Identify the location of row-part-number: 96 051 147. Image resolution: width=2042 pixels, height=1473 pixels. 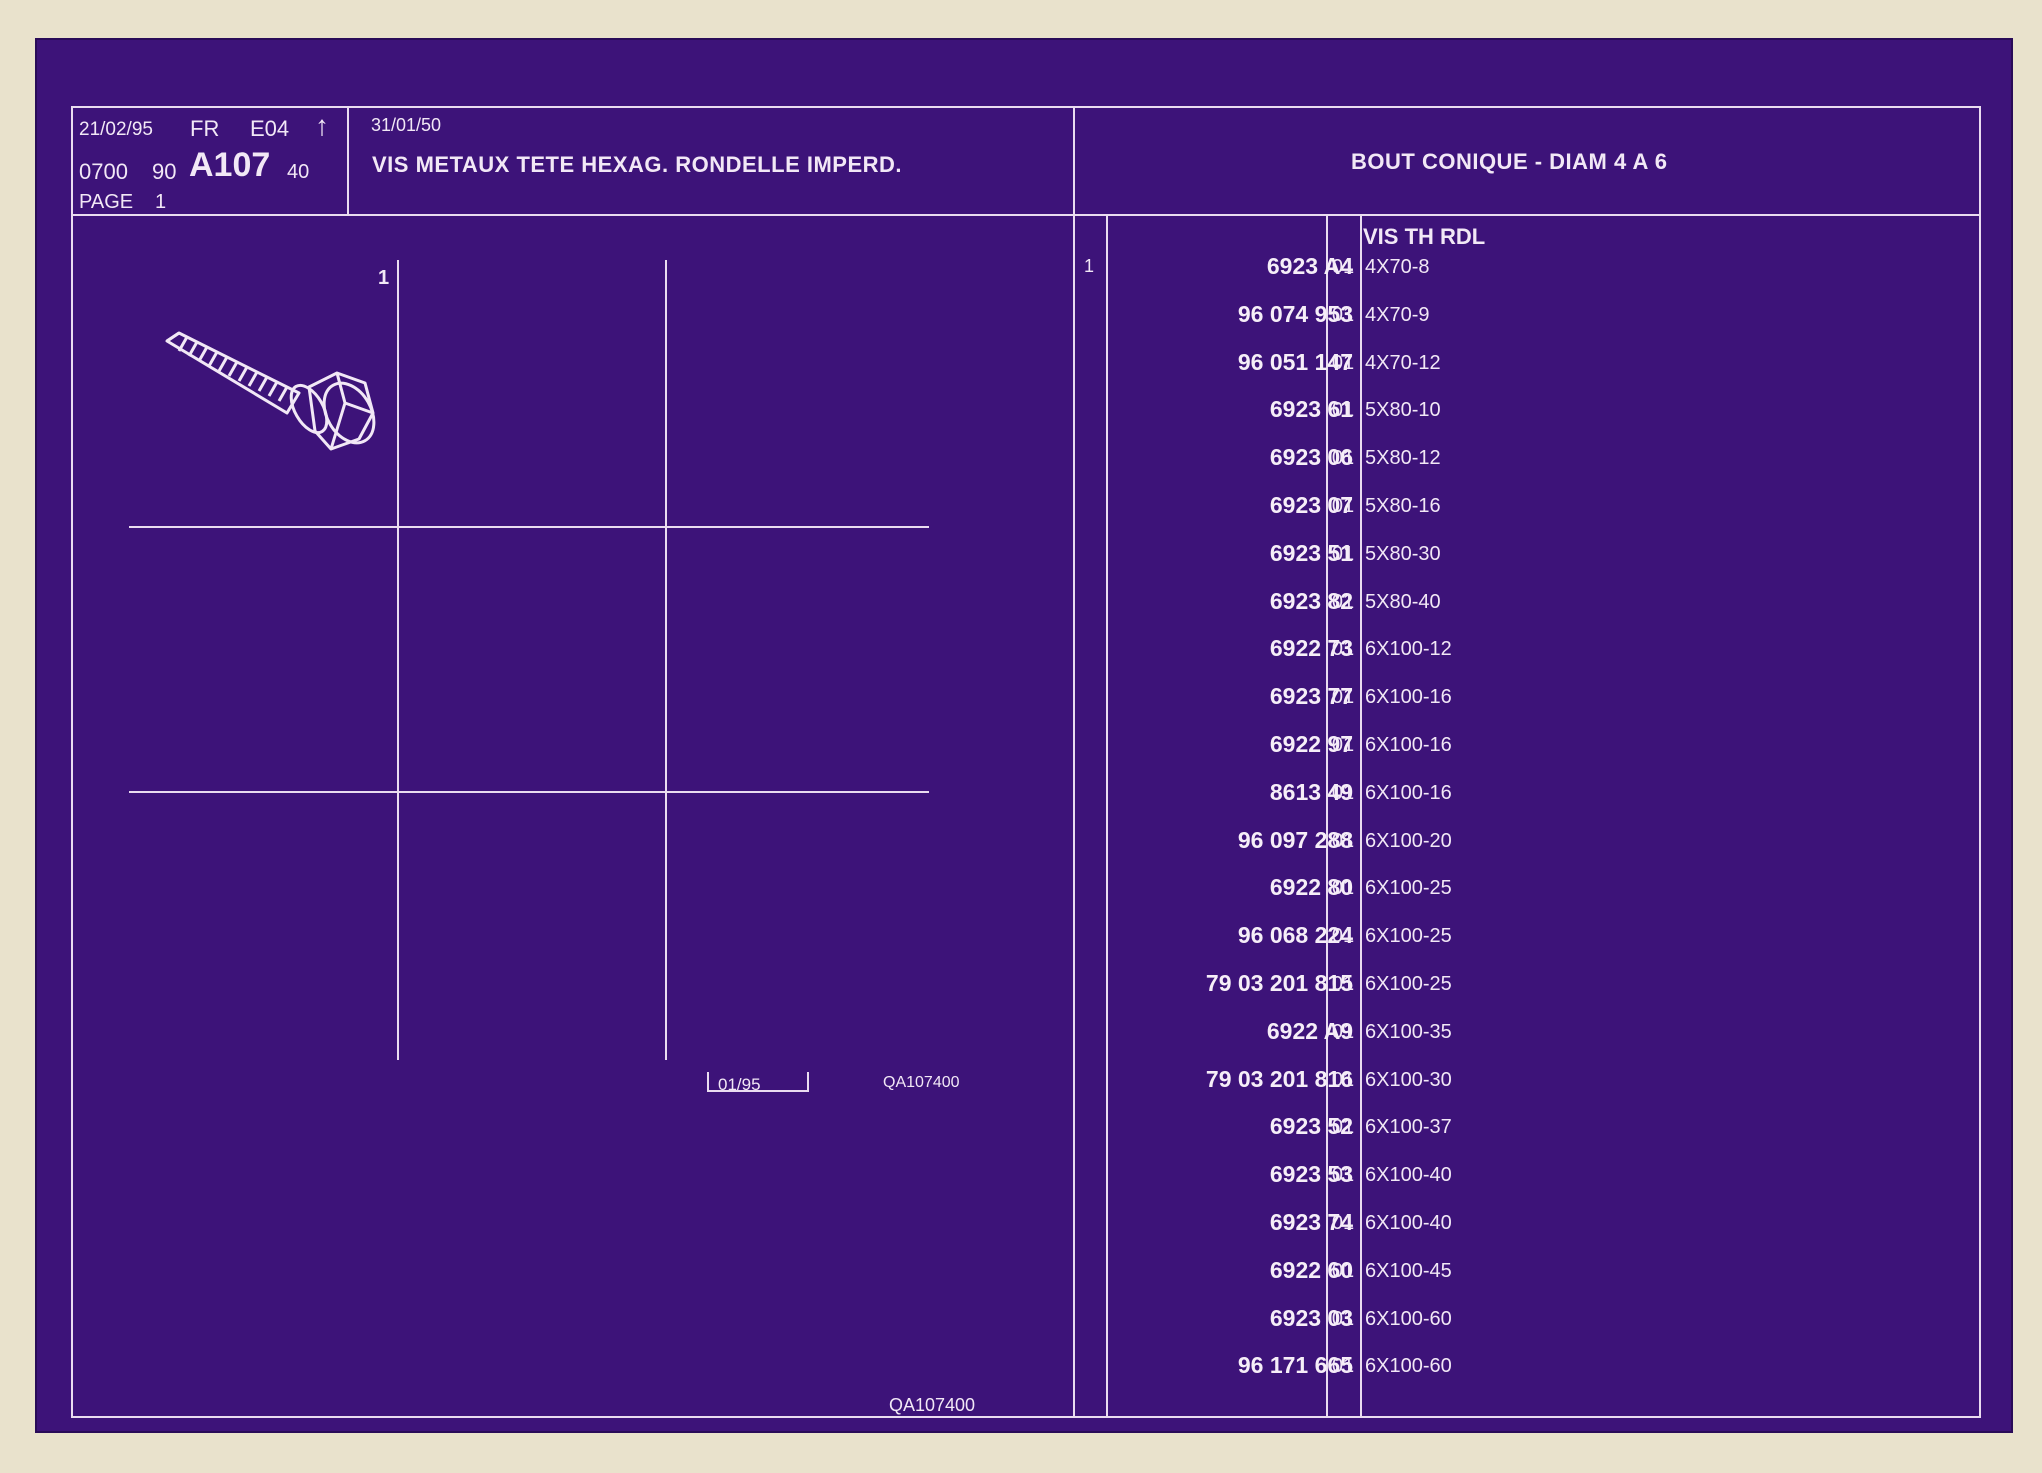
(1295, 362).